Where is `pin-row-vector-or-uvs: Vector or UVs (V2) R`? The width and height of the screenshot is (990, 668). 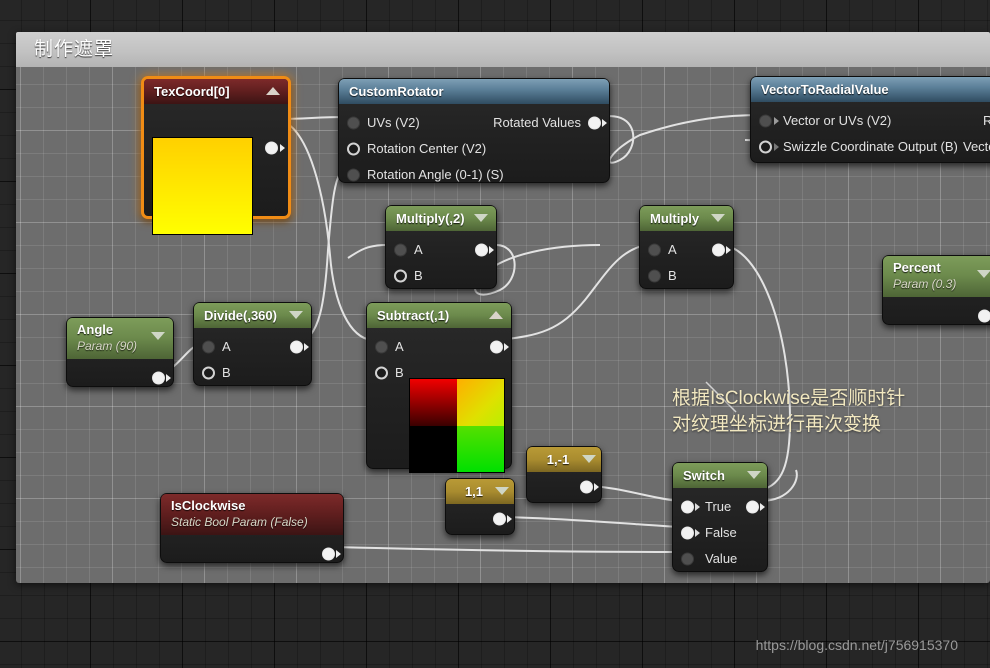 pin-row-vector-or-uvs: Vector or UVs (V2) R is located at coordinates (870, 121).